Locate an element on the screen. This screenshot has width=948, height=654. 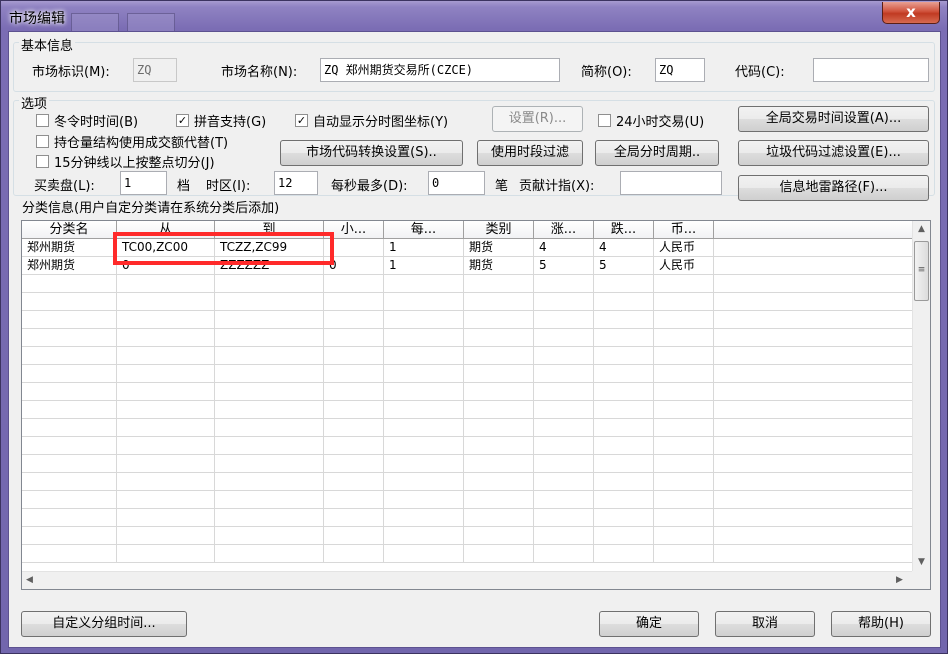
cell-rise: 4 is located at coordinates (564, 248).